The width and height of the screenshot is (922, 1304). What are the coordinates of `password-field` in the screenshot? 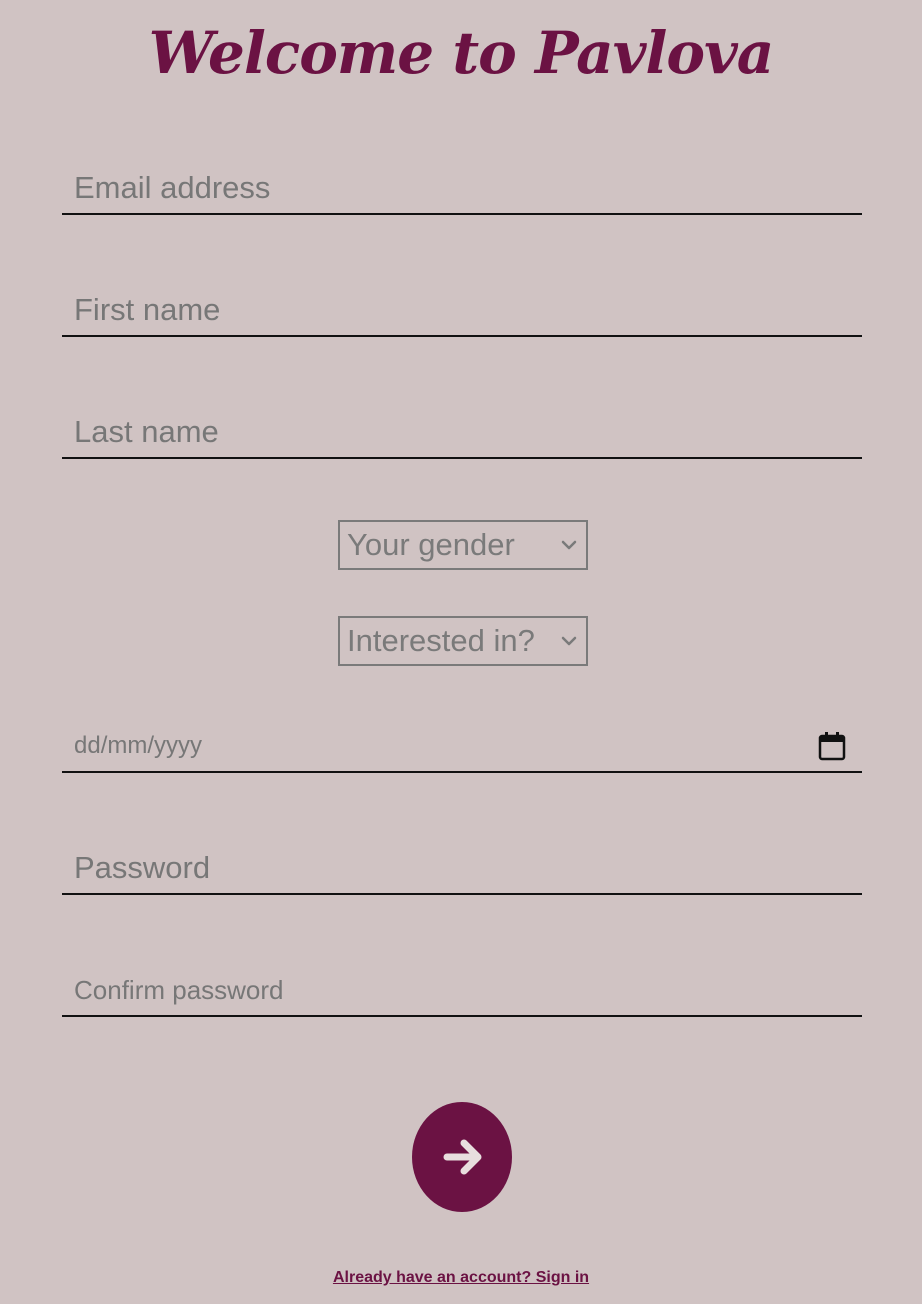 It's located at (462, 868).